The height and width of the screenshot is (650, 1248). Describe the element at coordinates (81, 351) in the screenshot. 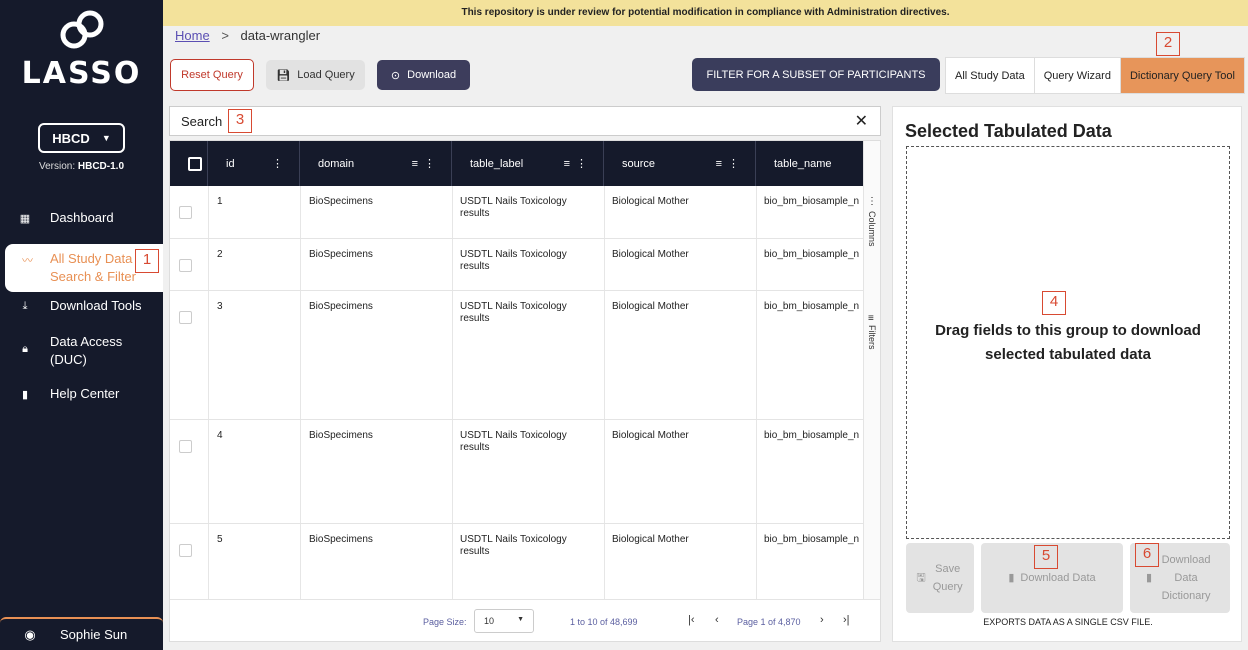

I see `nav-item-data-access: 🔒︎ Data Access (DUC)` at that location.